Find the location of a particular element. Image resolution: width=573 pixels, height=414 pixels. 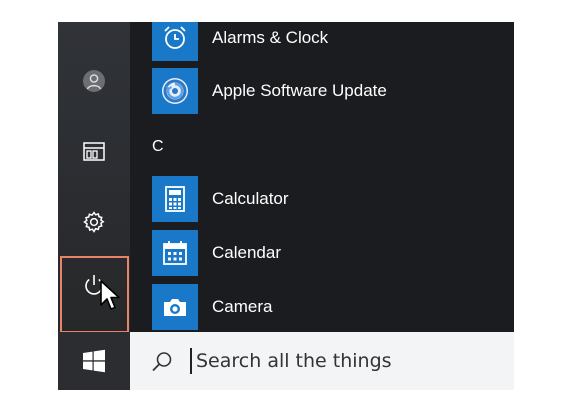

calculator-icon is located at coordinates (175, 199).